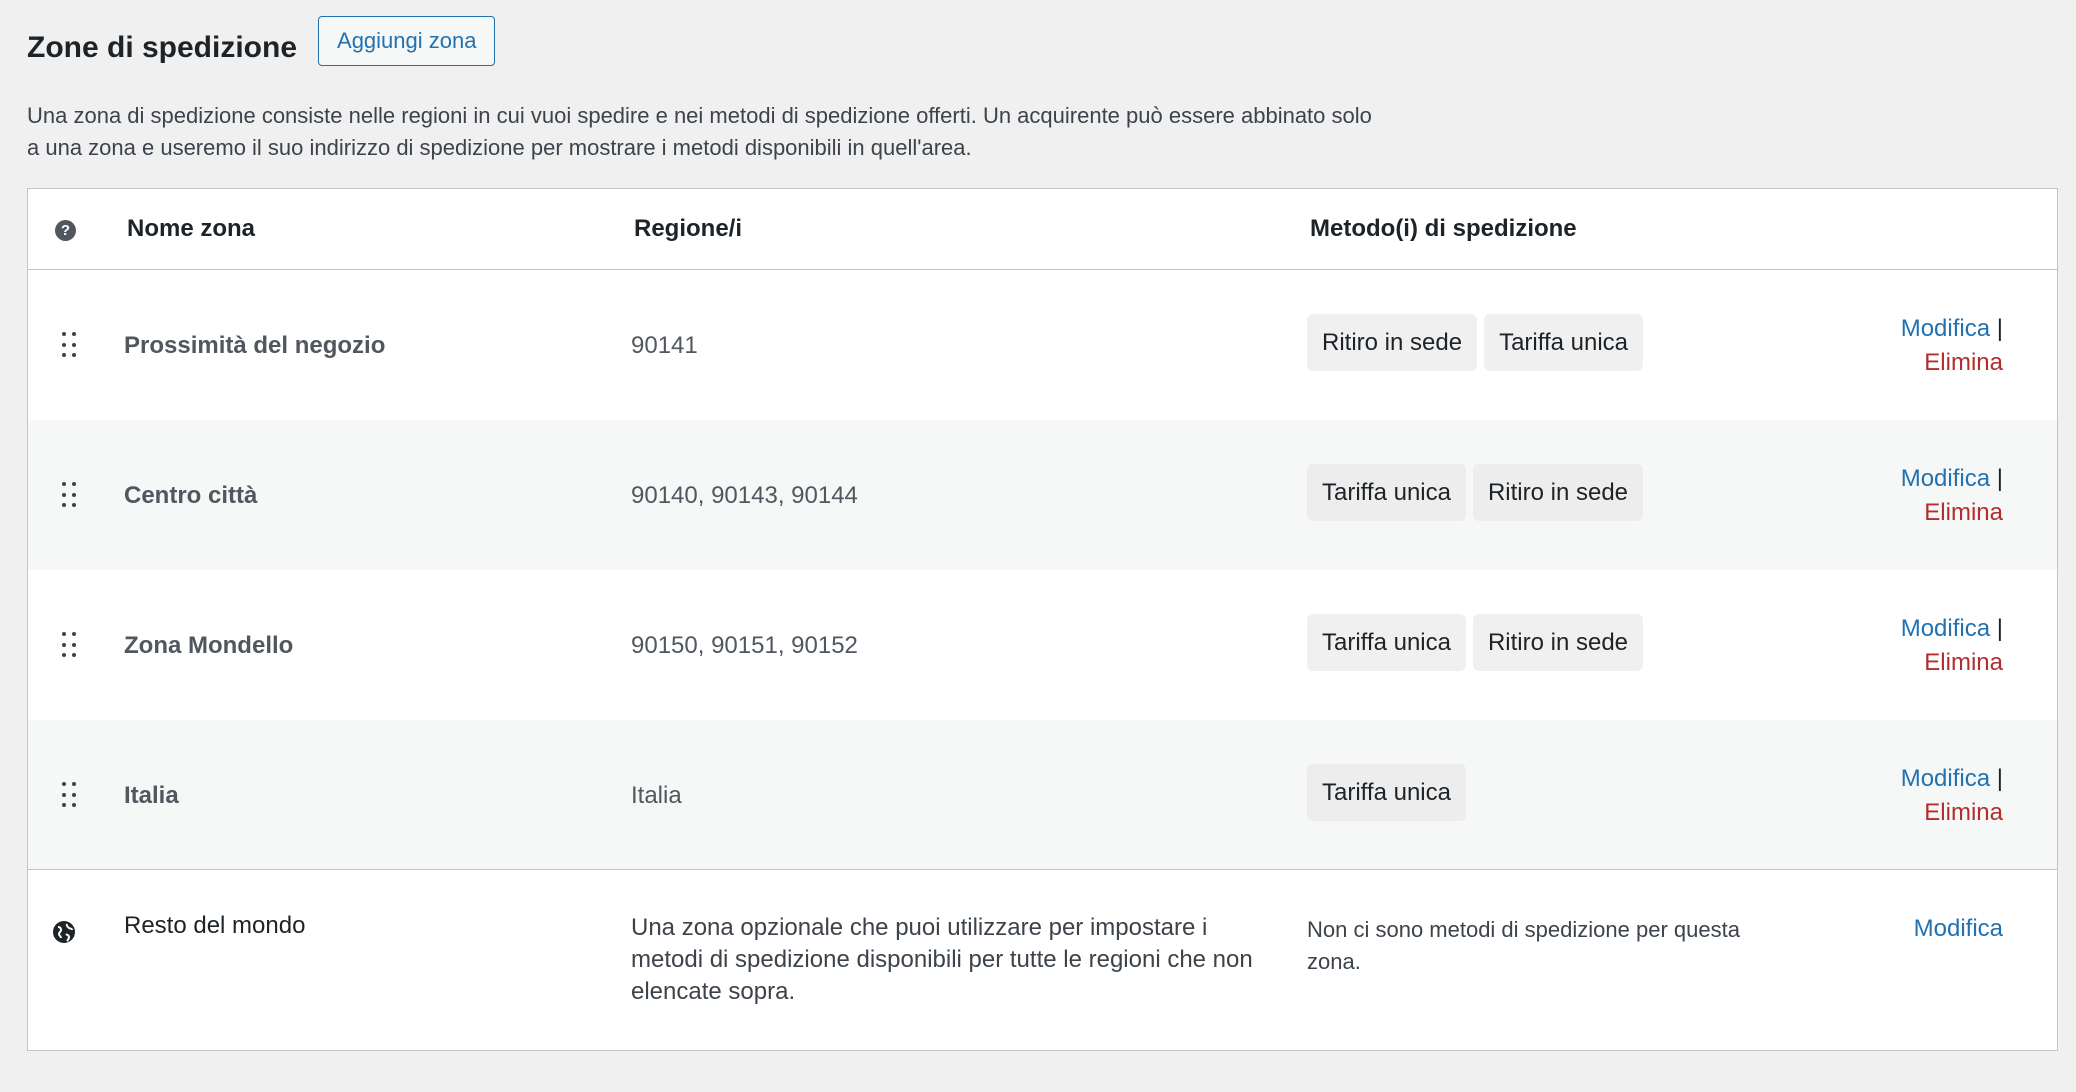 Image resolution: width=2076 pixels, height=1092 pixels. I want to click on question-icon: ?, so click(65, 230).